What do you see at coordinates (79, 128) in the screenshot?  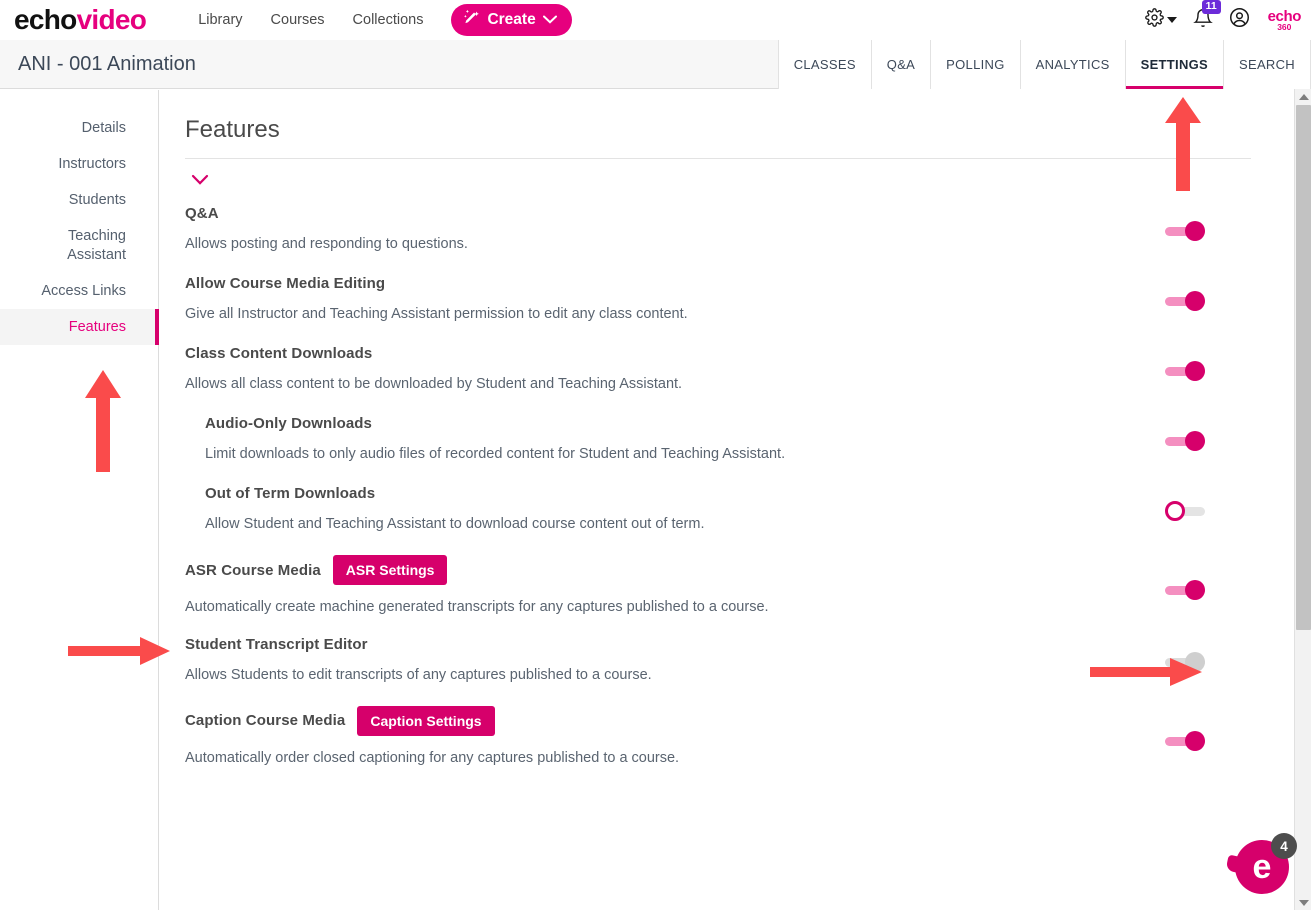 I see `sidebar-item-details: Details` at bounding box center [79, 128].